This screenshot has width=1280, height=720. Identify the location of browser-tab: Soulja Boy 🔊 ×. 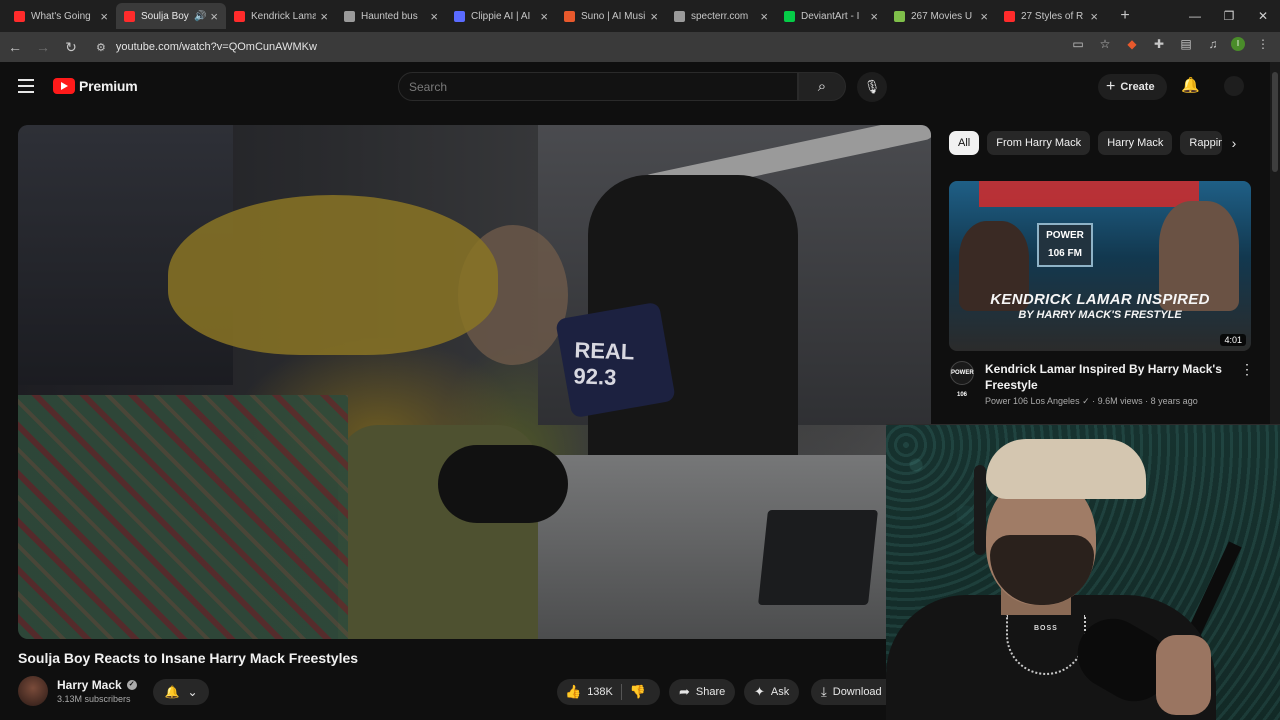
(171, 16).